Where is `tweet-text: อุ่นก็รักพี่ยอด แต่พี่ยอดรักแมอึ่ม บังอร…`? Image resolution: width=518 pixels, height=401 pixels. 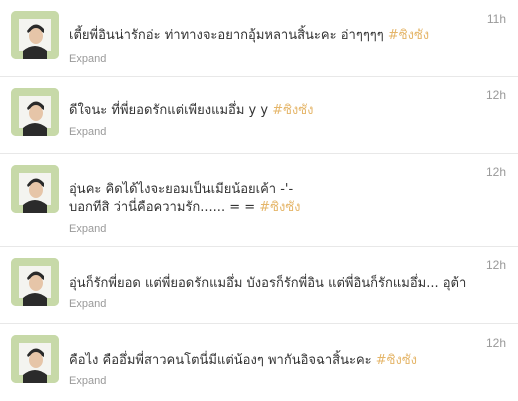
tweet-text: อุ่นก็รักพี่ยอด แต่พี่ยอดรักแมอึ่ม บังอร… is located at coordinates (279, 284).